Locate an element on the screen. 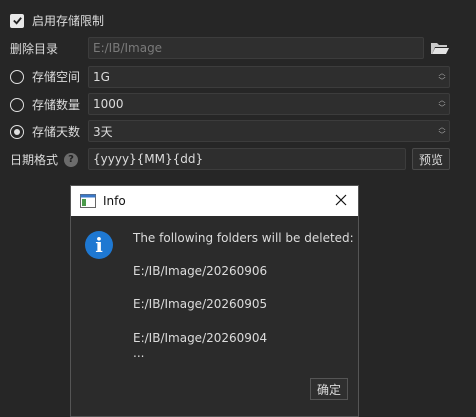  space-option: 存储空间 is located at coordinates (44, 76).